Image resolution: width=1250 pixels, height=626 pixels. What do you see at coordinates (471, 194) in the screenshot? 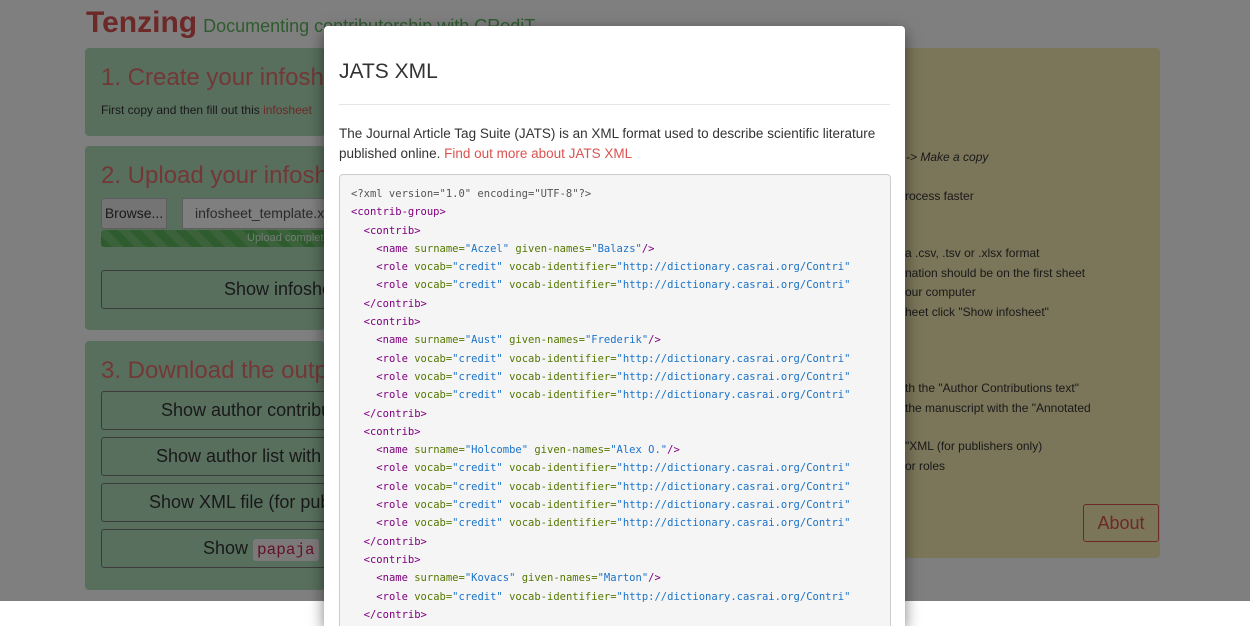
I see `xml-declaration: <?xml version="1.0" encoding="UTF-8"?>` at bounding box center [471, 194].